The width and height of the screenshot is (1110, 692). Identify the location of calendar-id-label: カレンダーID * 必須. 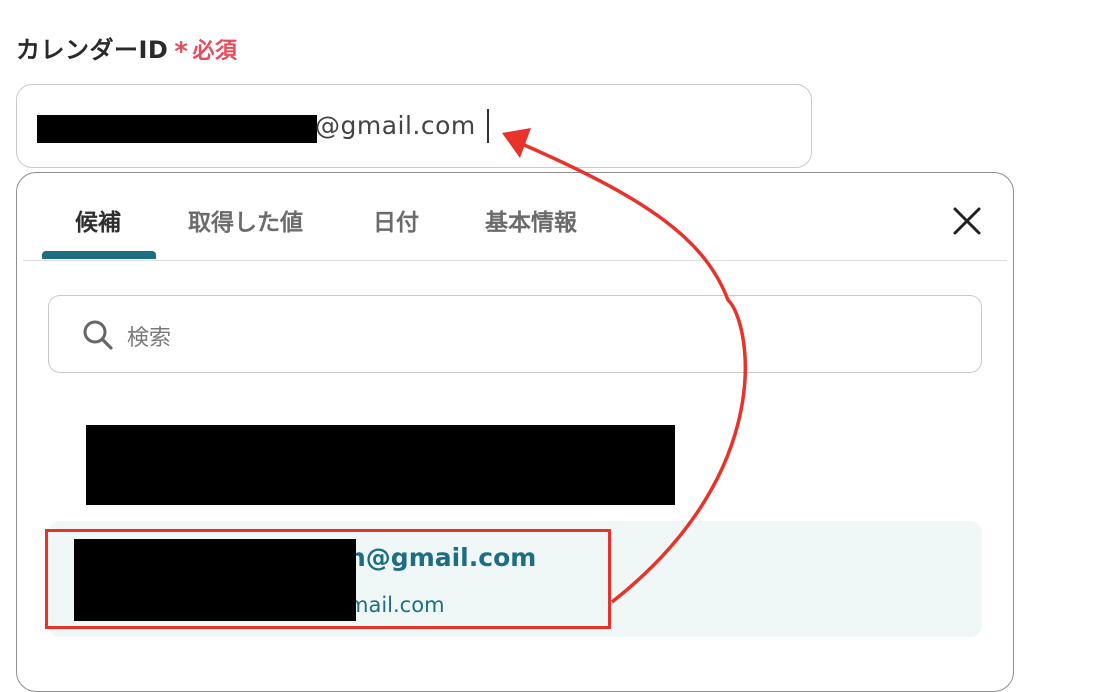
(127, 48).